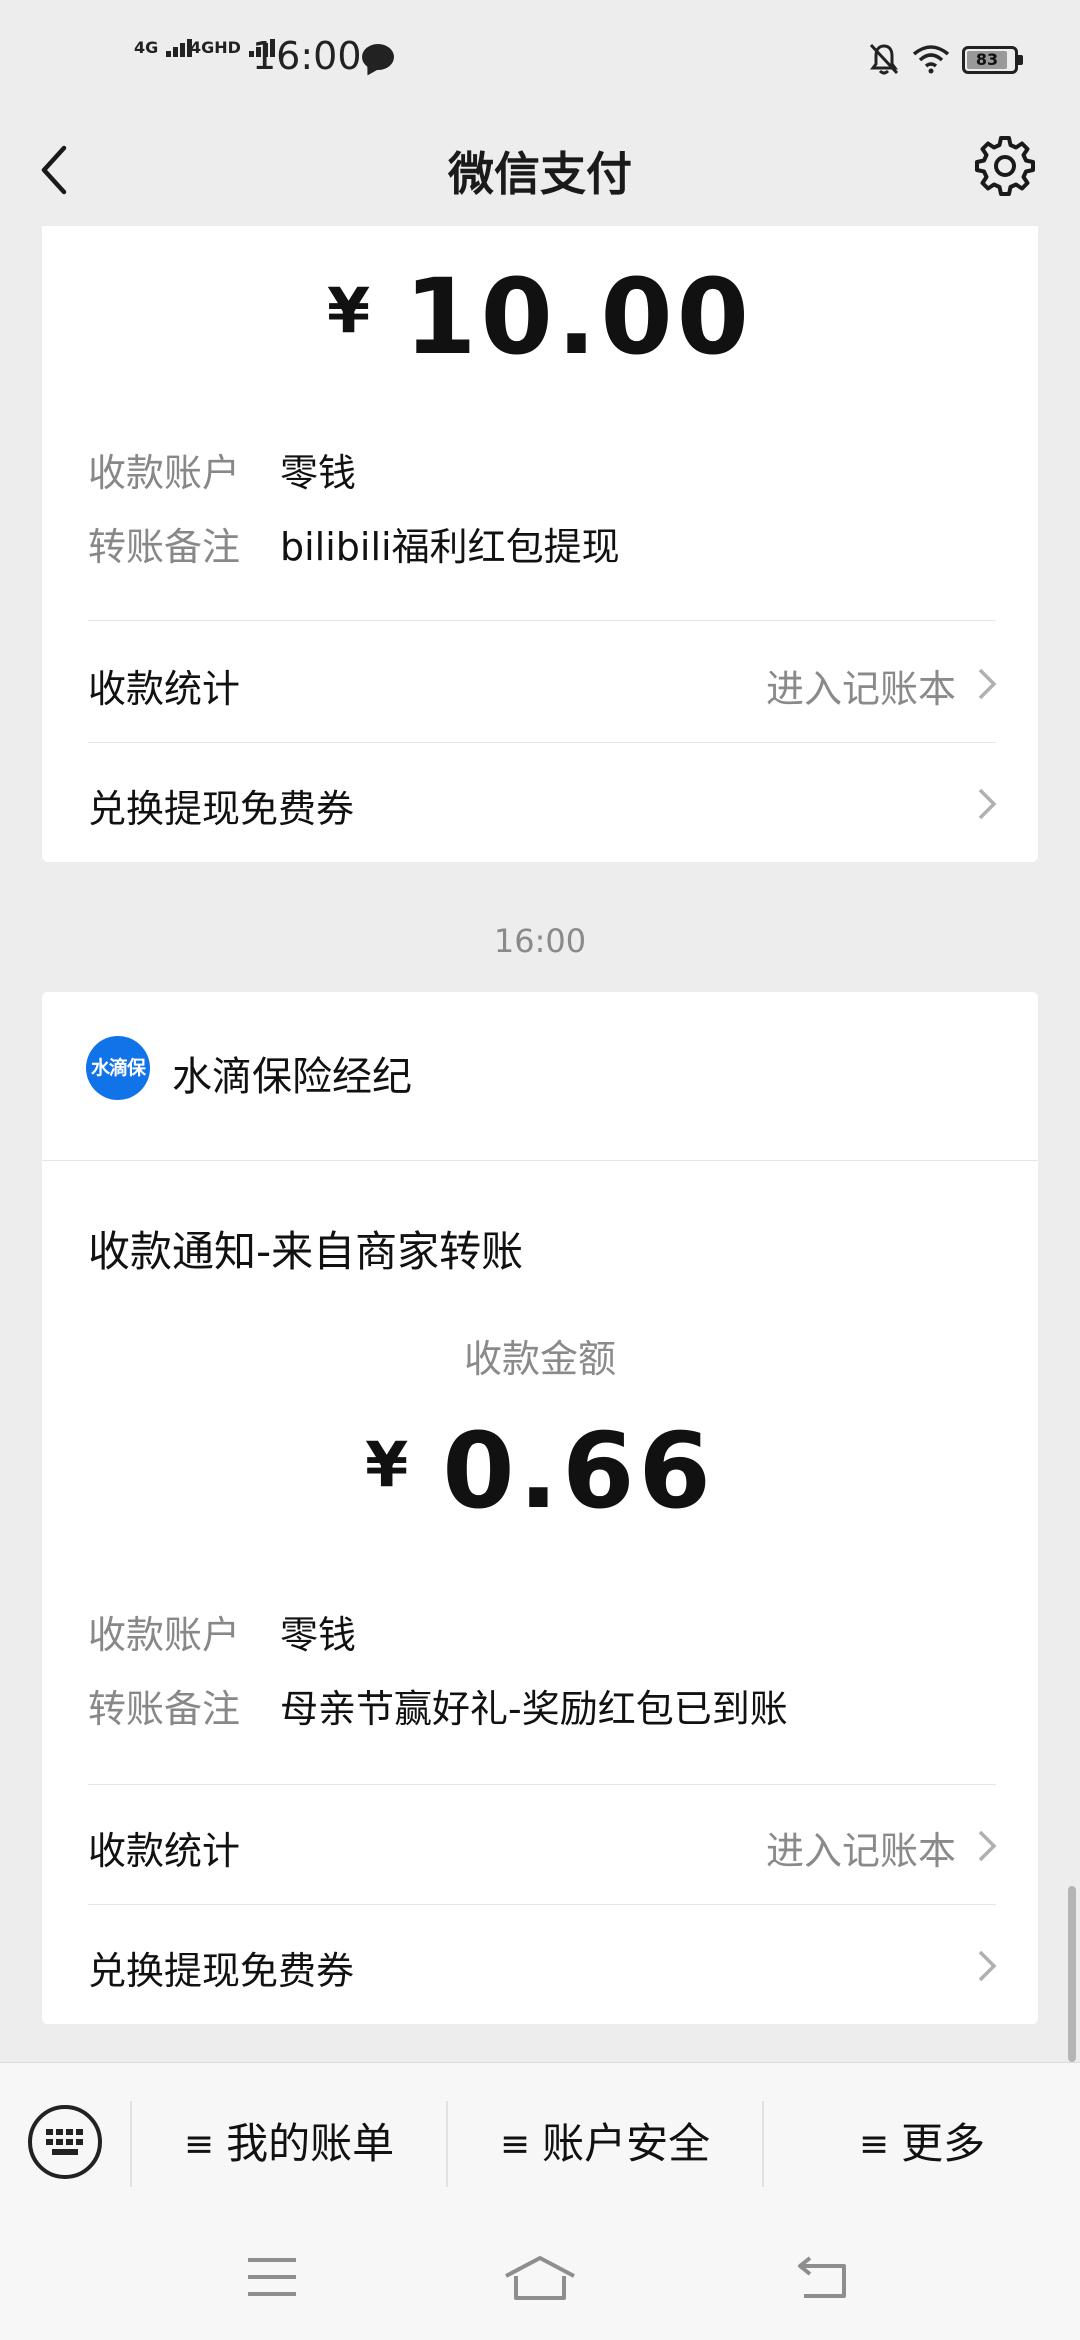 The image size is (1080, 2340). I want to click on amount-value: 0.66, so click(578, 1471).